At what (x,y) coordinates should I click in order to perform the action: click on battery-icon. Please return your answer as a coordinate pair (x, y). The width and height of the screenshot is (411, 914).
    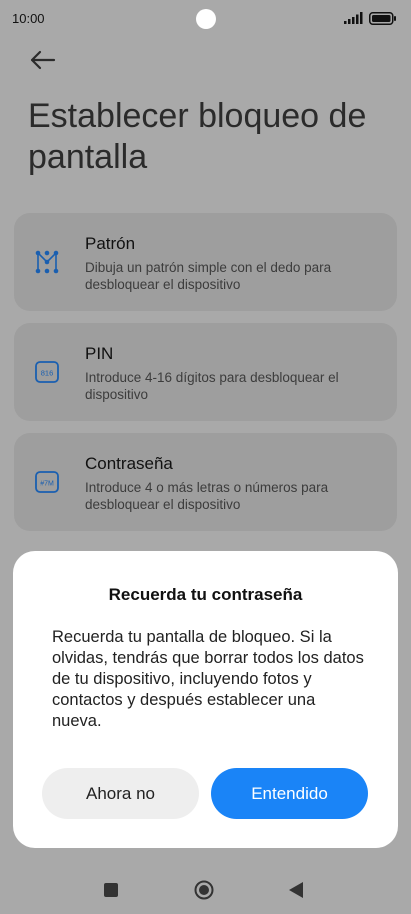
    Looking at the image, I should click on (382, 18).